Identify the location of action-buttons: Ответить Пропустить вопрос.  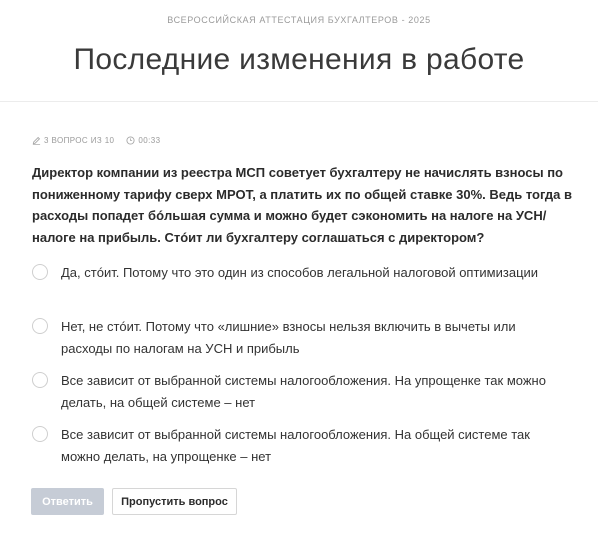
(134, 501).